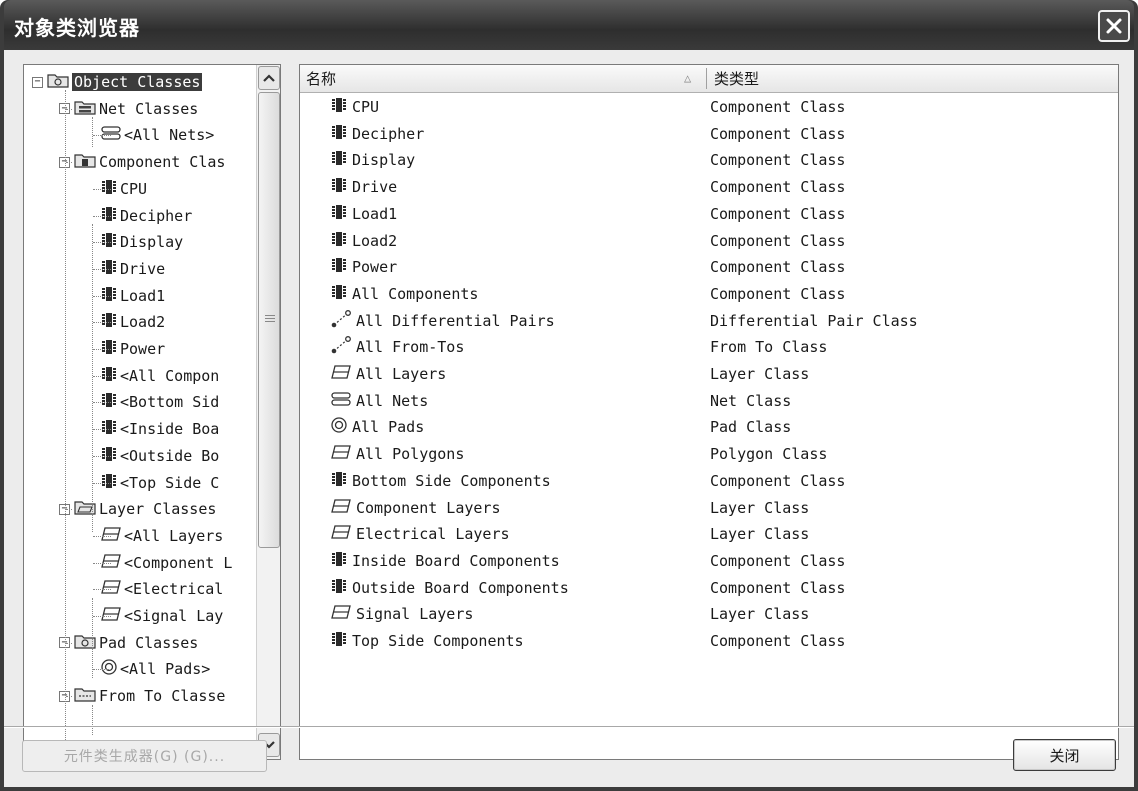 This screenshot has width=1138, height=791. Describe the element at coordinates (37, 82) in the screenshot. I see `collapse-toggle: −` at that location.